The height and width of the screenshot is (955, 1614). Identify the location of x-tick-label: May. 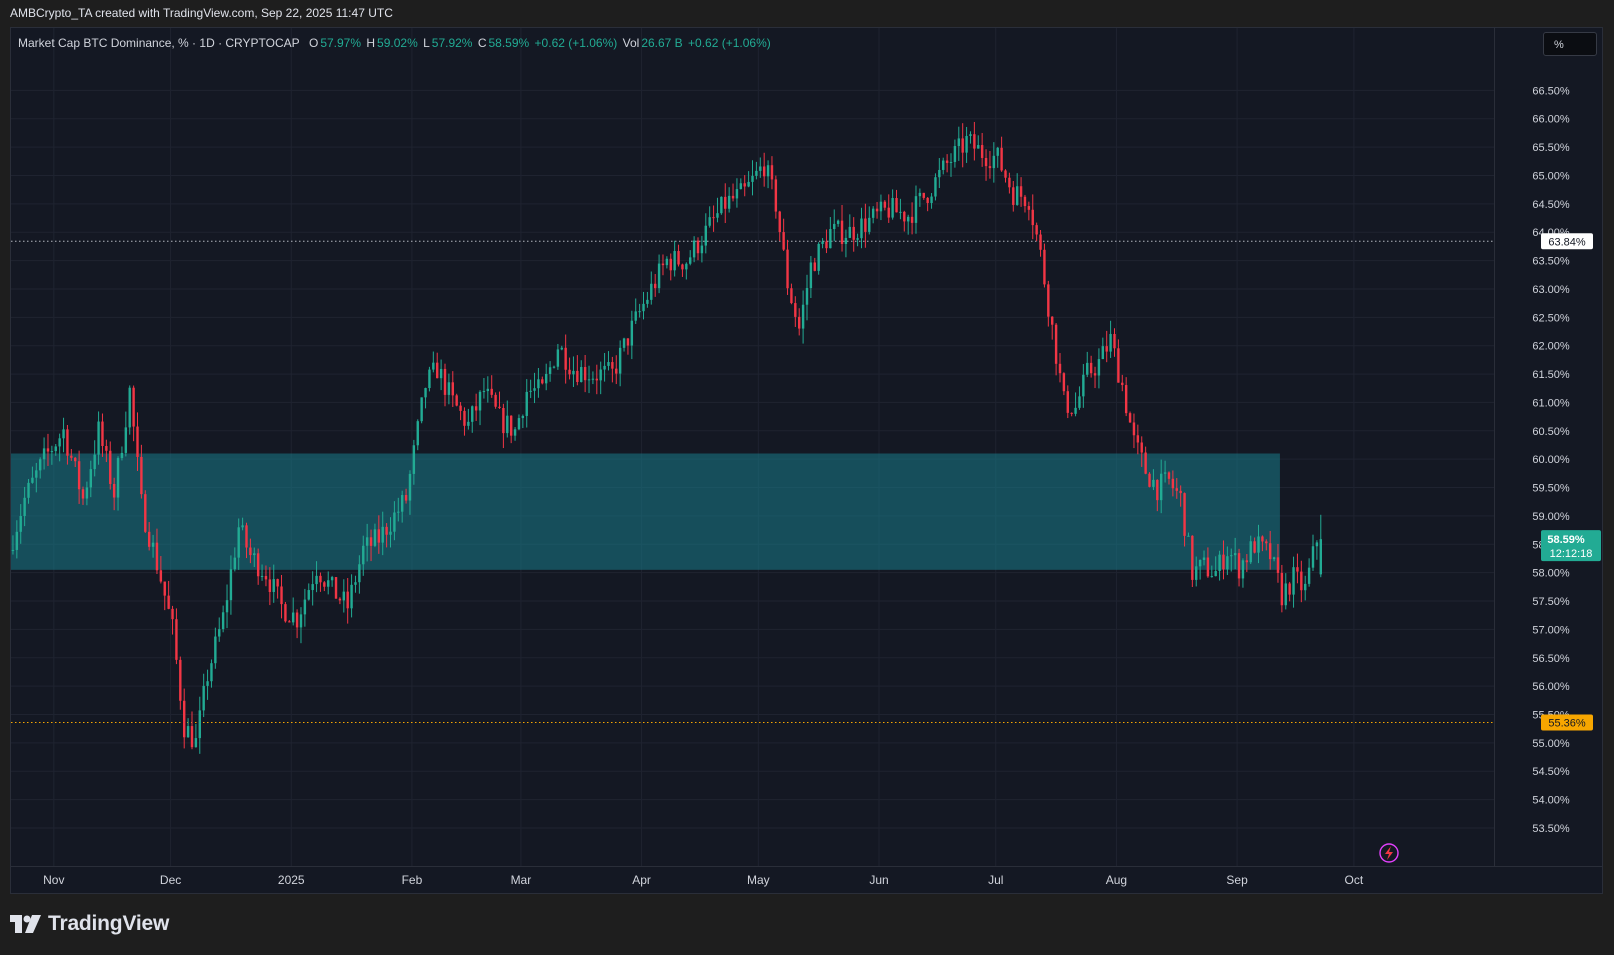
(758, 880).